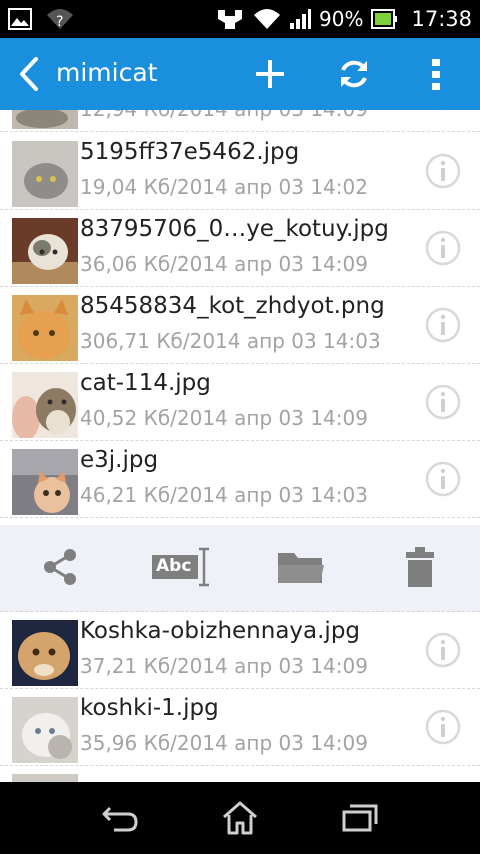  Describe the element at coordinates (240, 479) in the screenshot. I see `list-item: e3j.jpg 46,21 Кб/2014 апр 03 14:03` at that location.